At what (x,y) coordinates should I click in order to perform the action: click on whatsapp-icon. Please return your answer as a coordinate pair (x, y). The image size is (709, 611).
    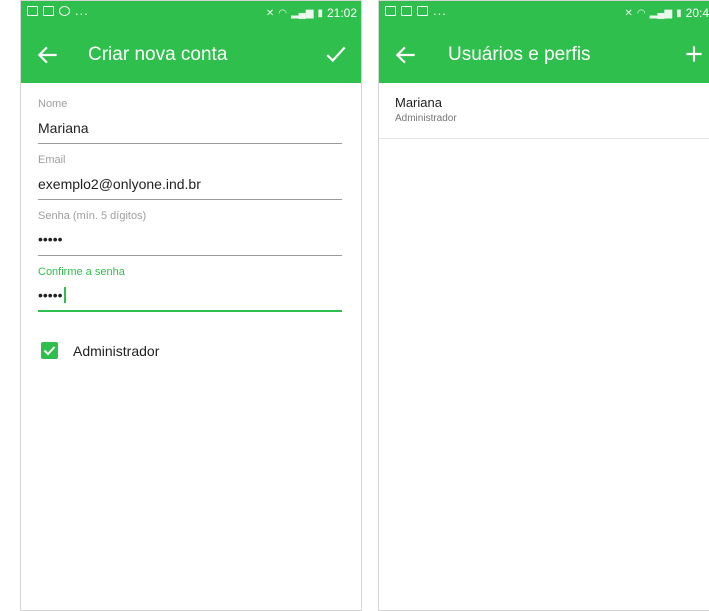
    Looking at the image, I should click on (64, 11).